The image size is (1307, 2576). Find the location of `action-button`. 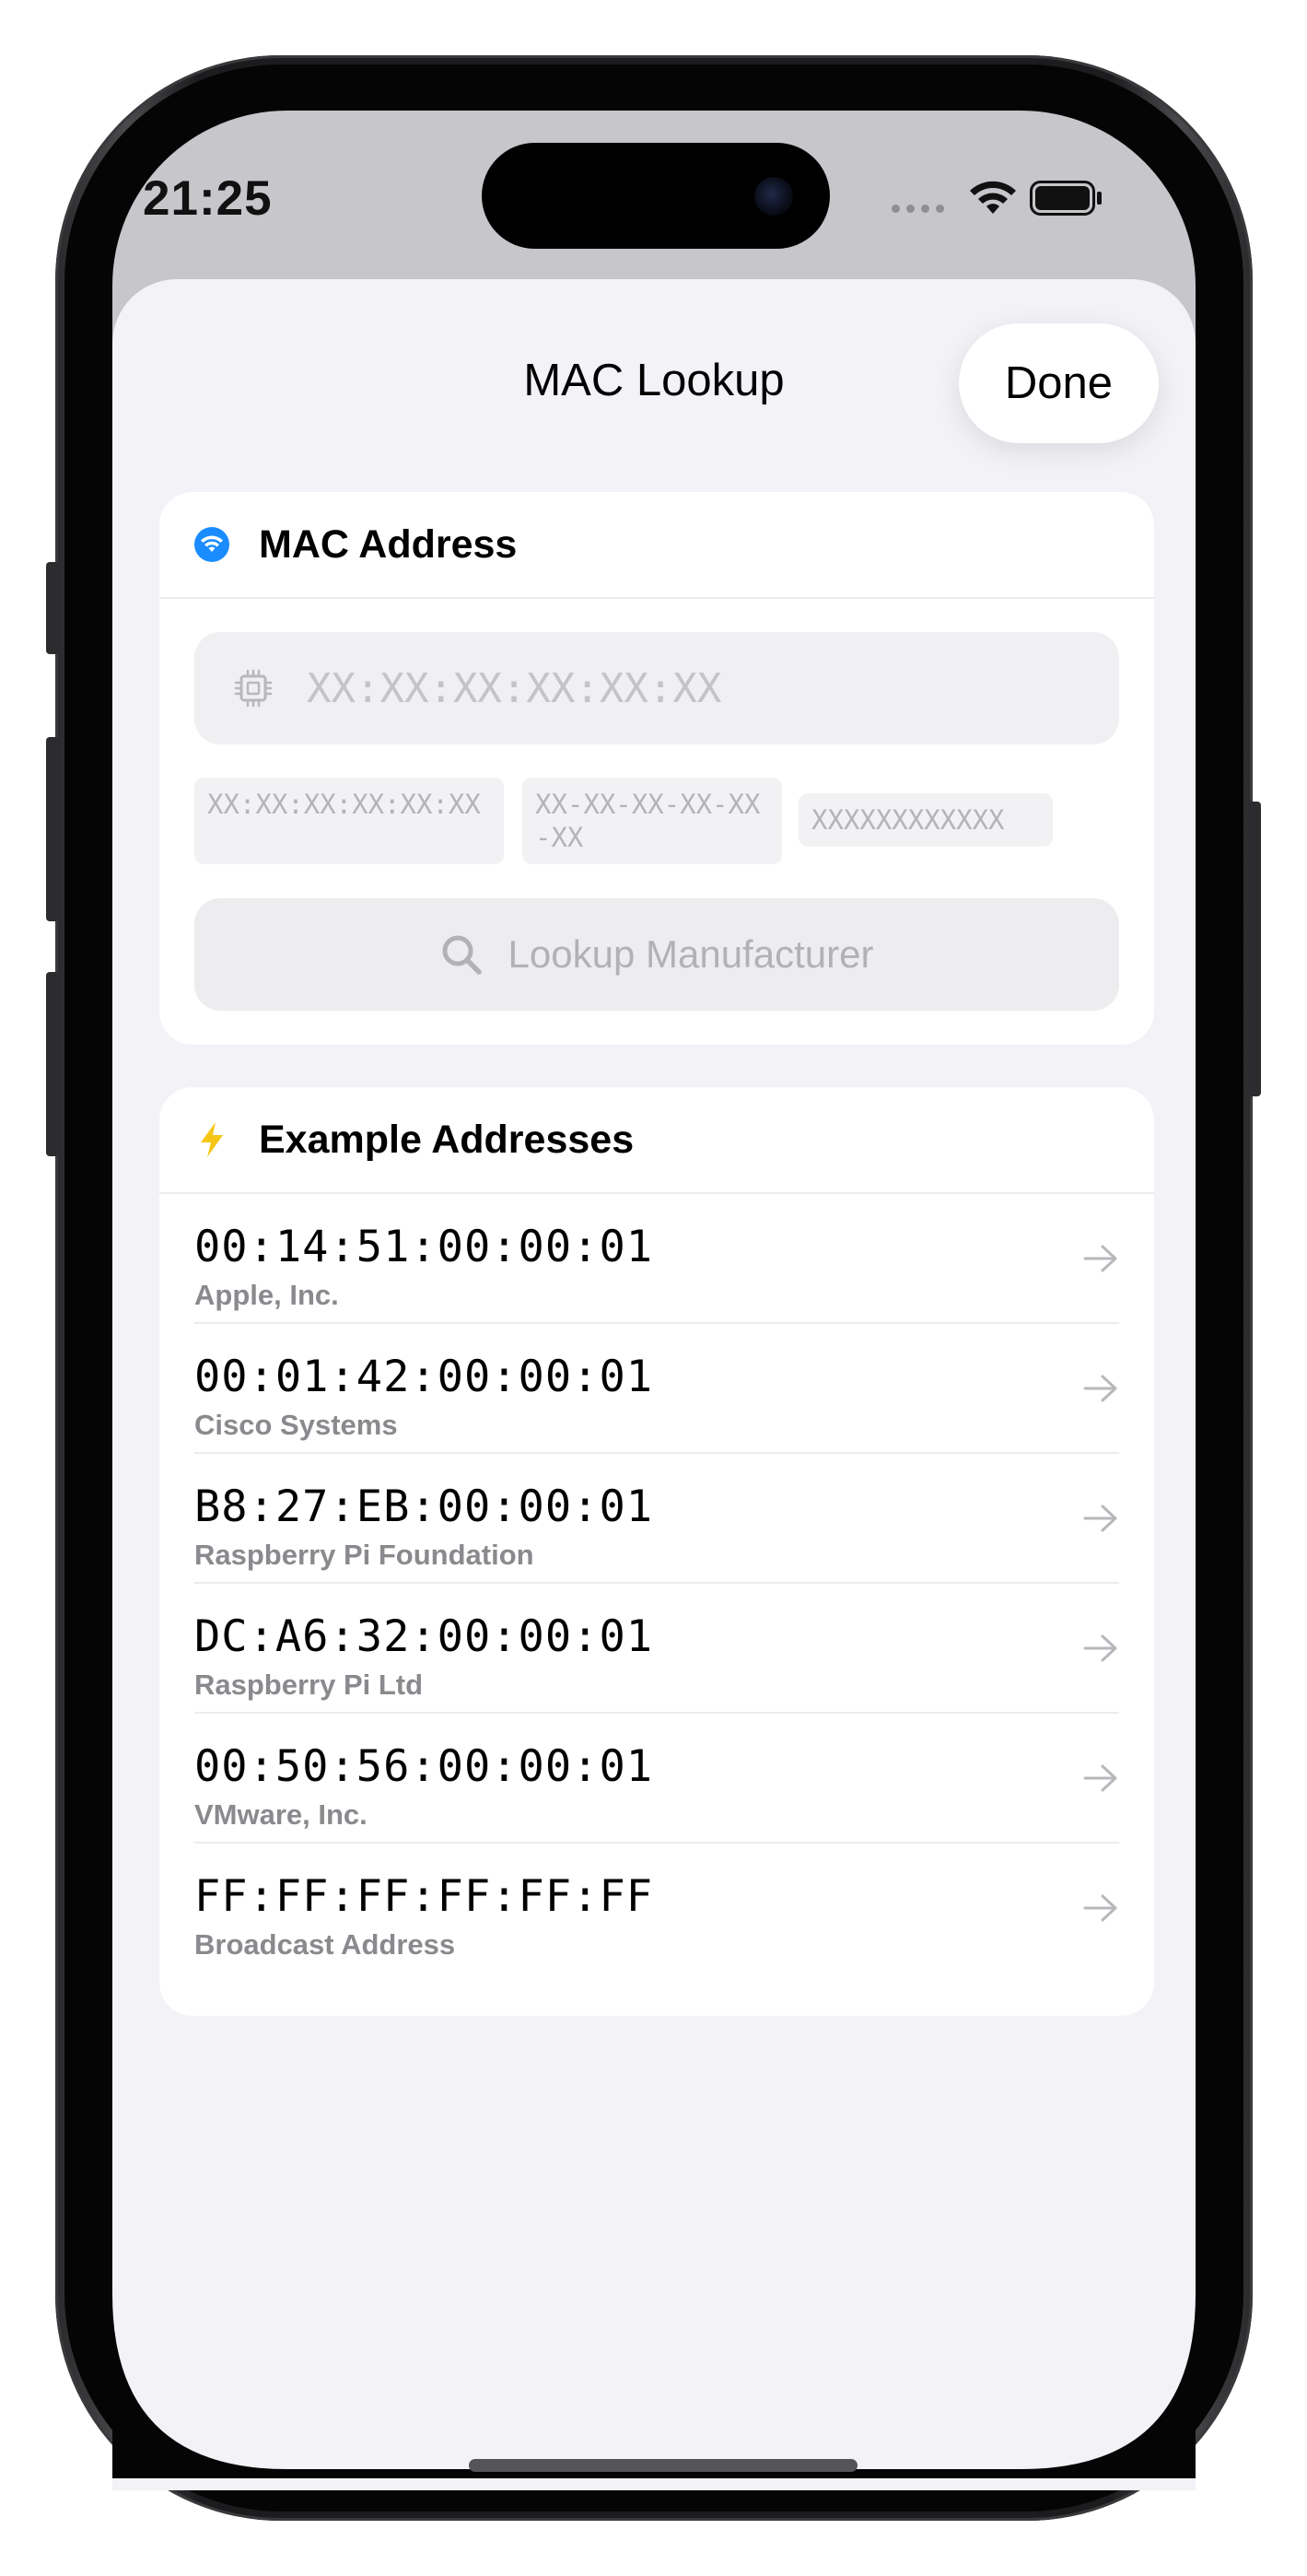

action-button is located at coordinates (53, 608).